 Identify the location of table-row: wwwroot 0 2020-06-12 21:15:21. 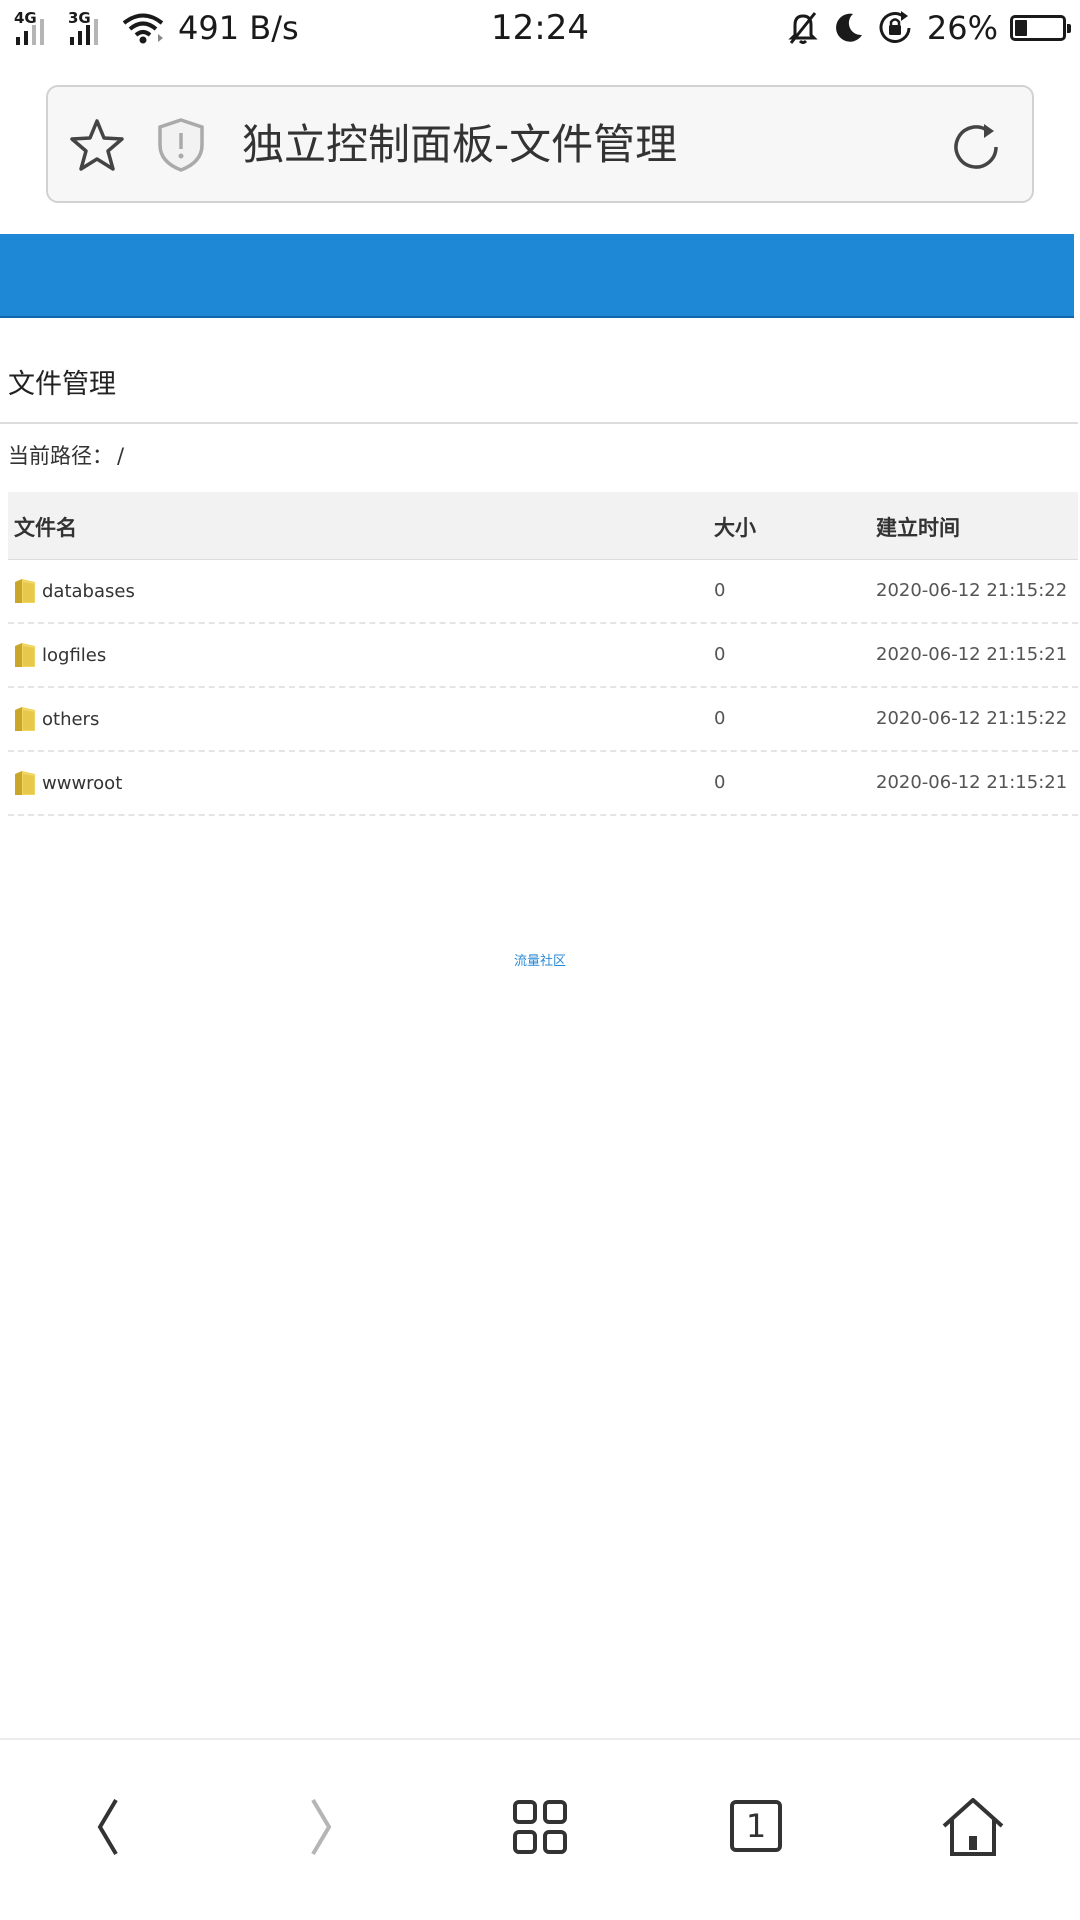
(543, 784).